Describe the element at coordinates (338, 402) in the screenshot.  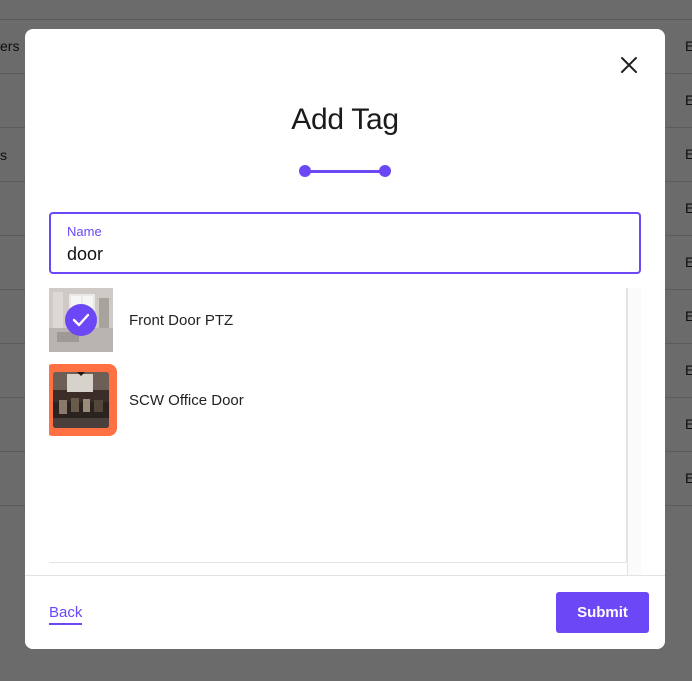
I see `camera-item-scw-office-door: SCW Office Door` at that location.